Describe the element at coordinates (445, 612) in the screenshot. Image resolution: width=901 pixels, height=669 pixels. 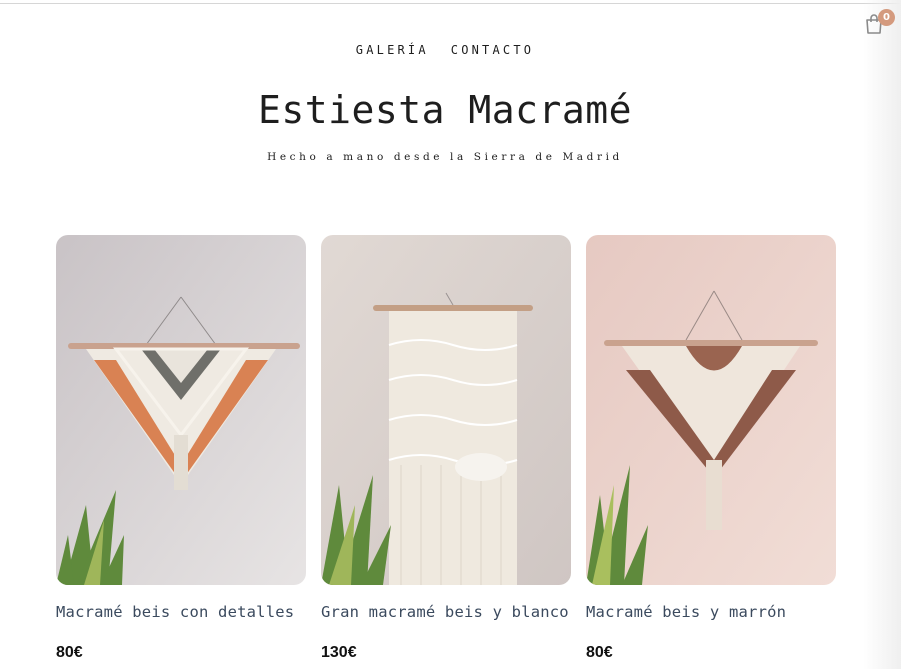
I see `product-name: Gran macramé beis y blanco` at that location.